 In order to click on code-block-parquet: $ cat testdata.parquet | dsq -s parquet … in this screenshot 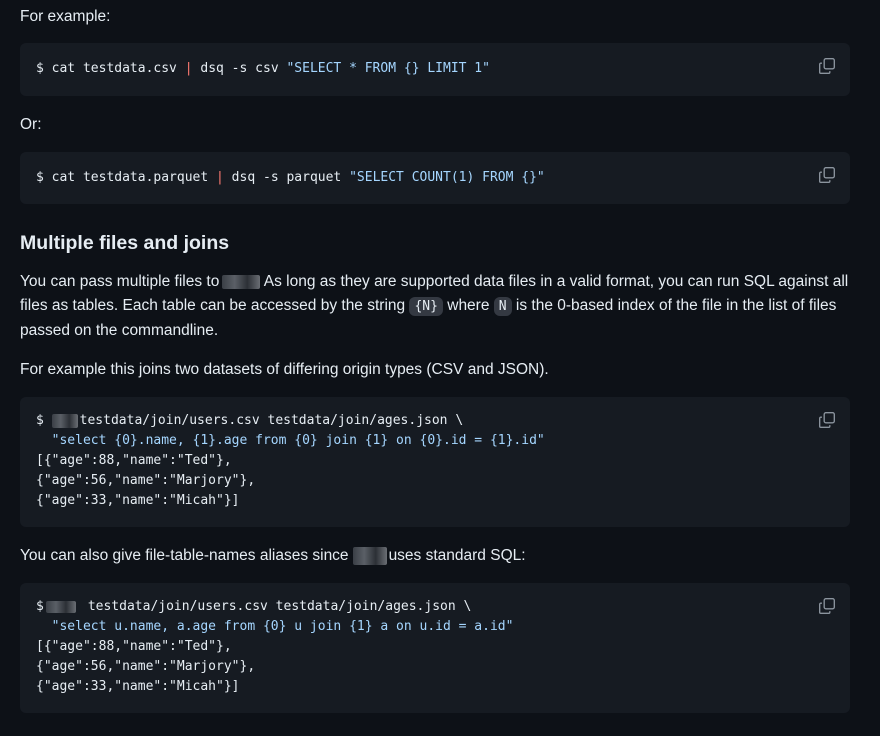, I will do `click(435, 178)`.